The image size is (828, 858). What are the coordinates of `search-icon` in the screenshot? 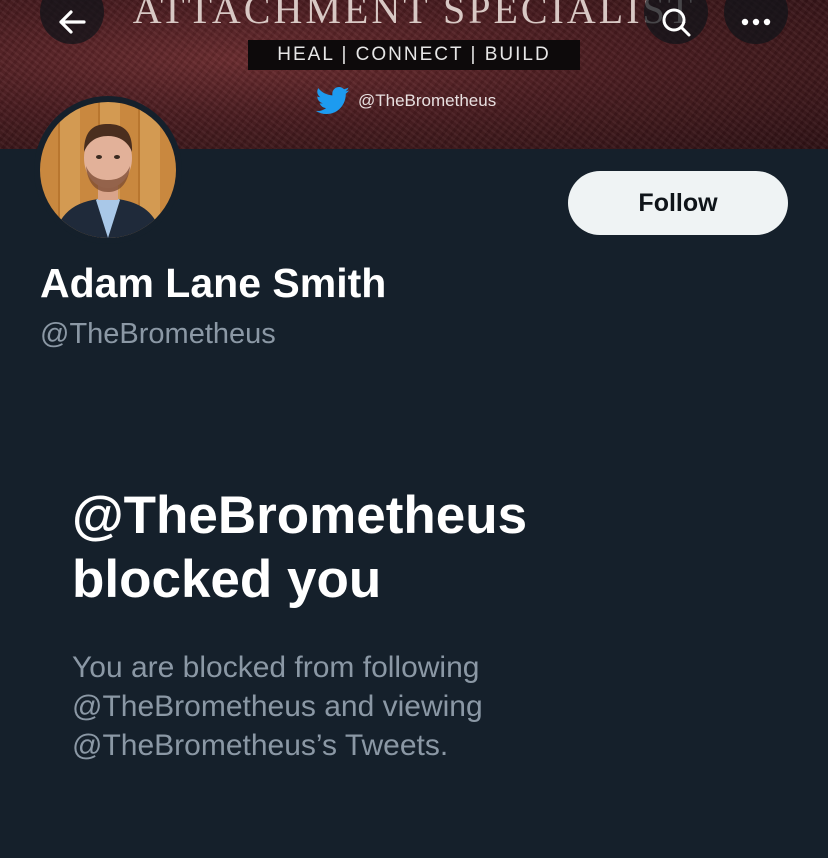 It's located at (676, 19).